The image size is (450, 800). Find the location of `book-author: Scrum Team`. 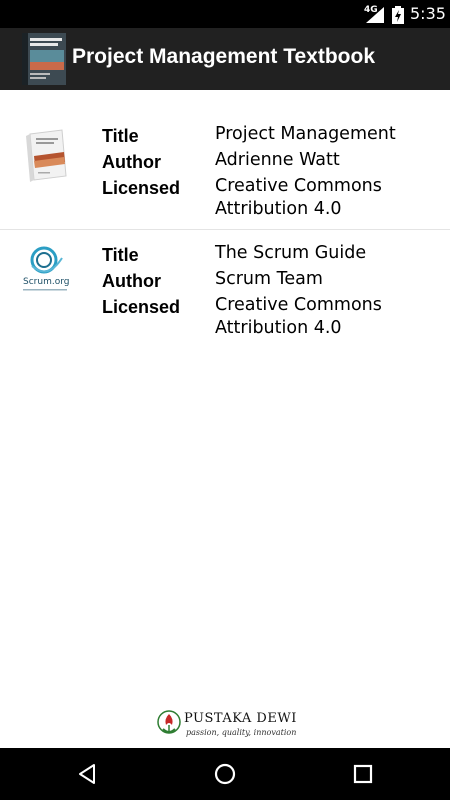

book-author: Scrum Team is located at coordinates (269, 279).